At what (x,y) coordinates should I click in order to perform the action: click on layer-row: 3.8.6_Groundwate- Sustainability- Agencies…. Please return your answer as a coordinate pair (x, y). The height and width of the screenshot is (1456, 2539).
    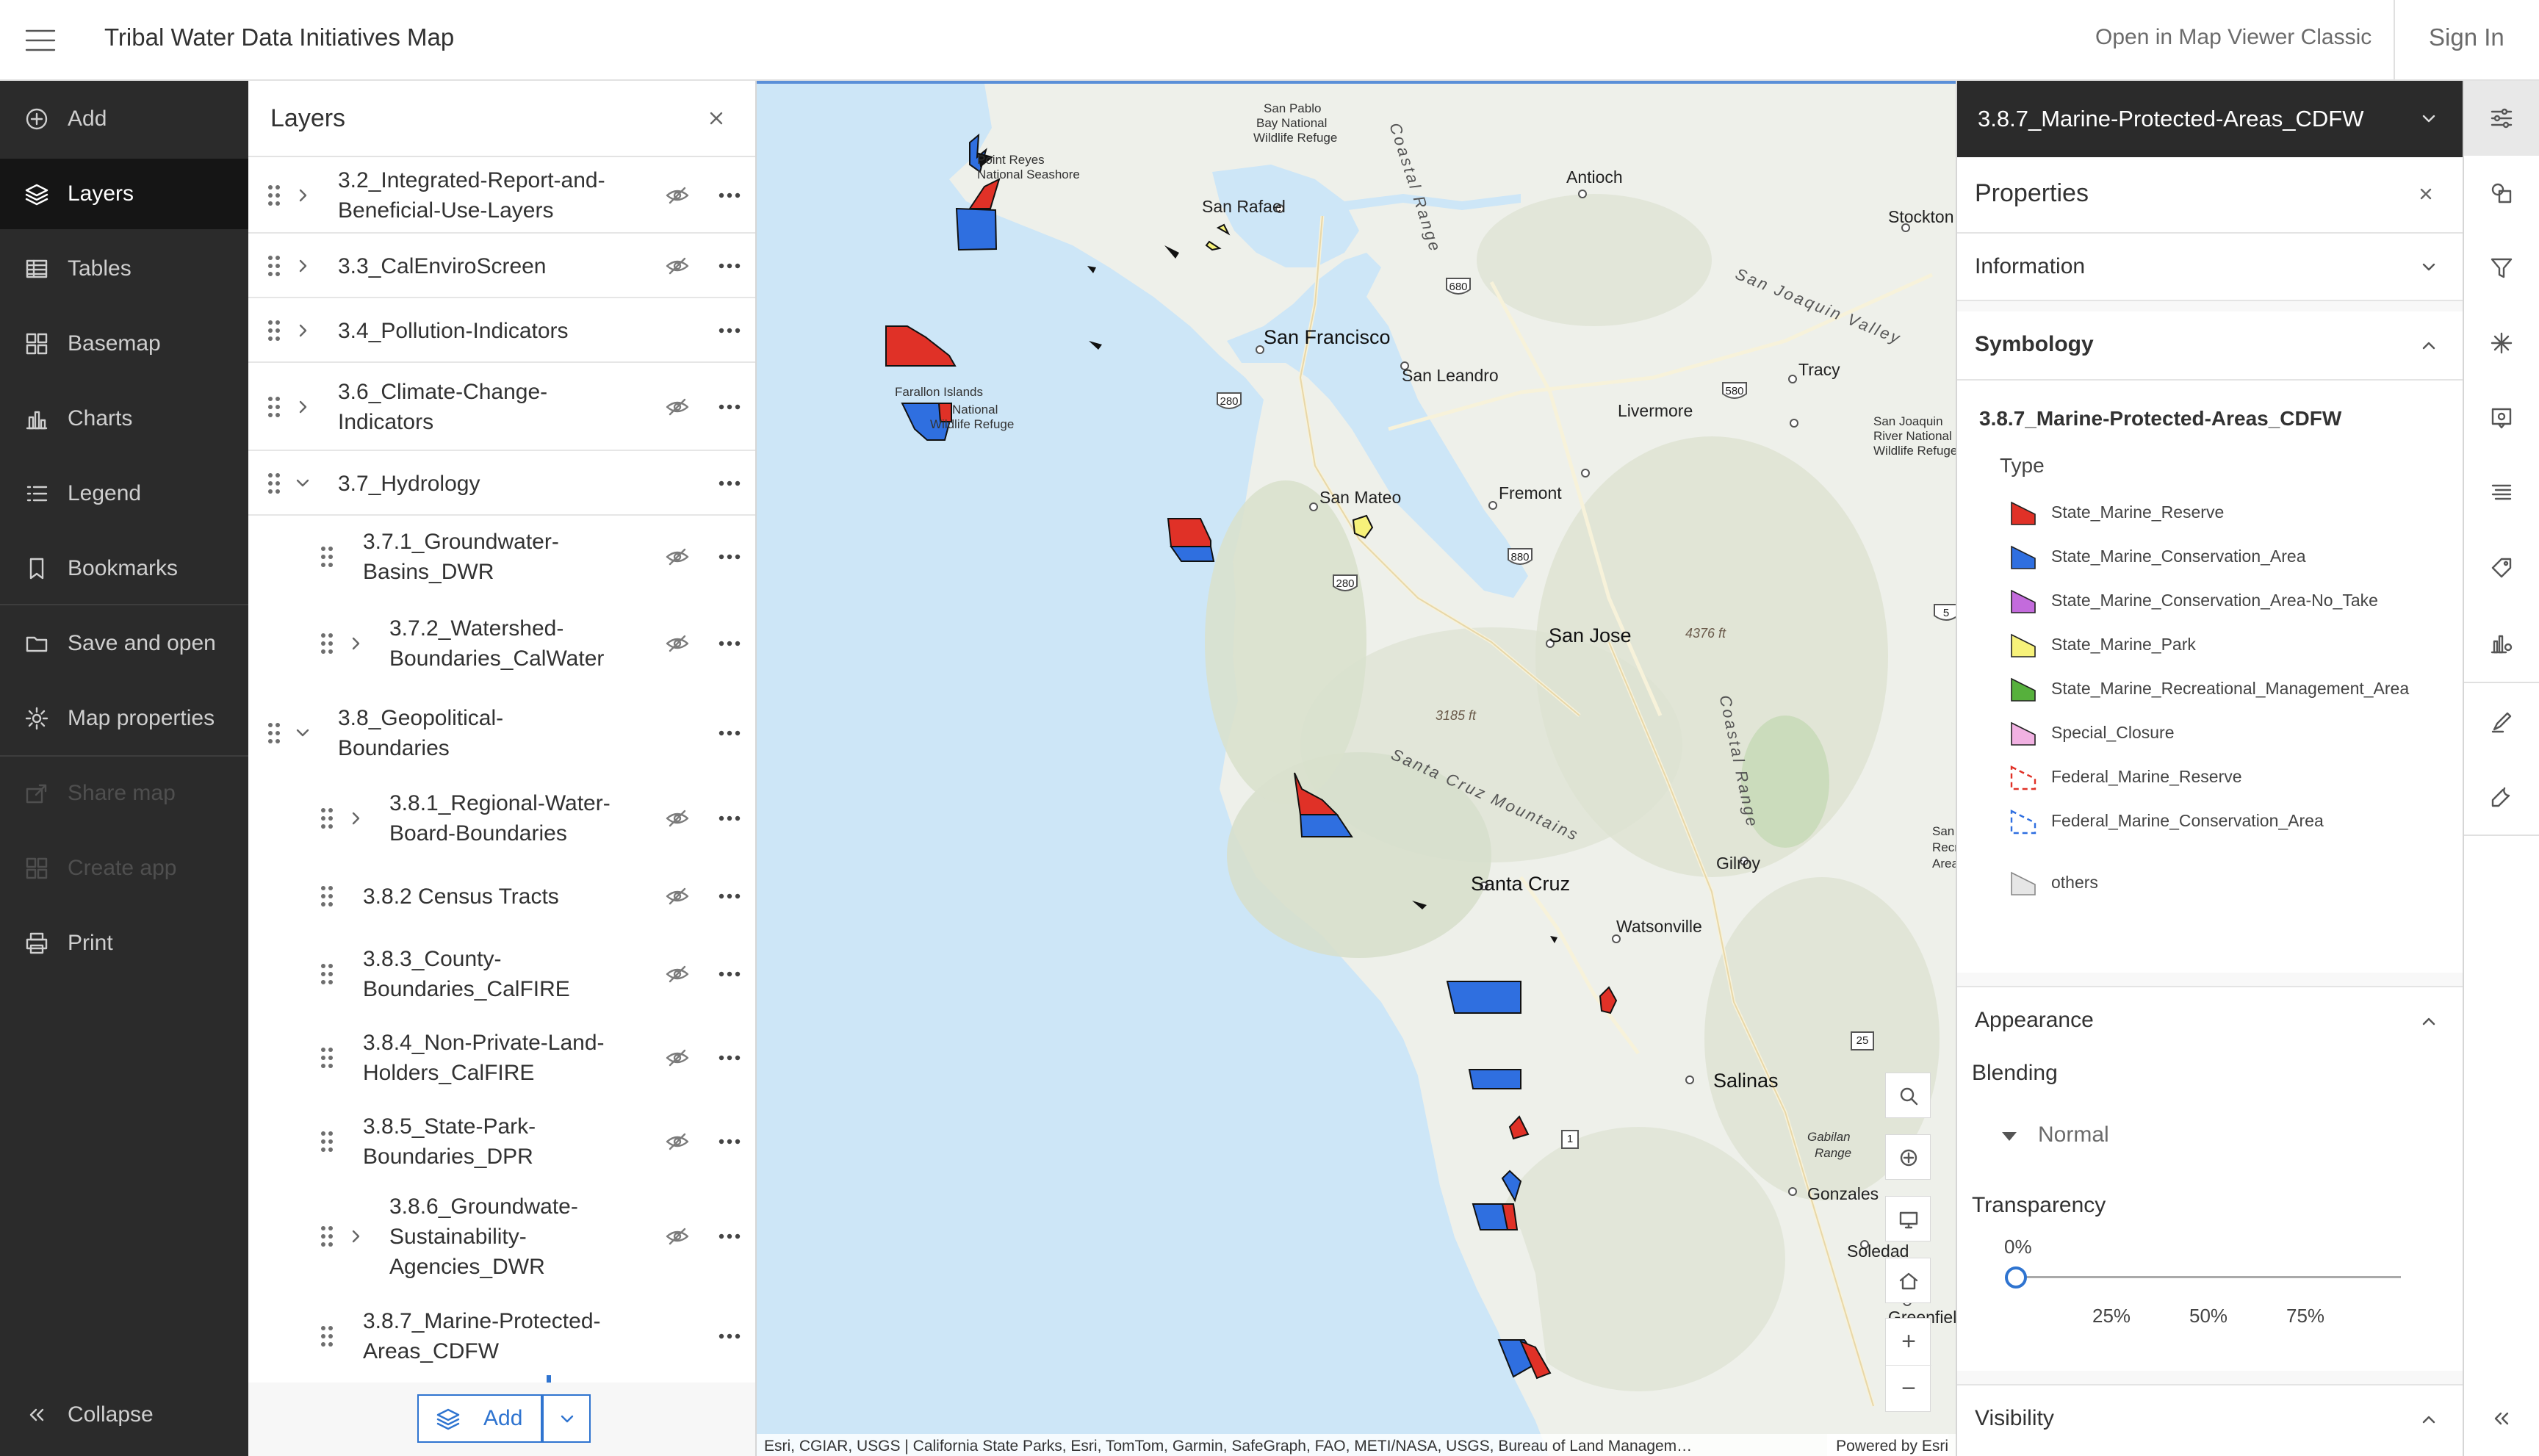
    Looking at the image, I should click on (501, 1236).